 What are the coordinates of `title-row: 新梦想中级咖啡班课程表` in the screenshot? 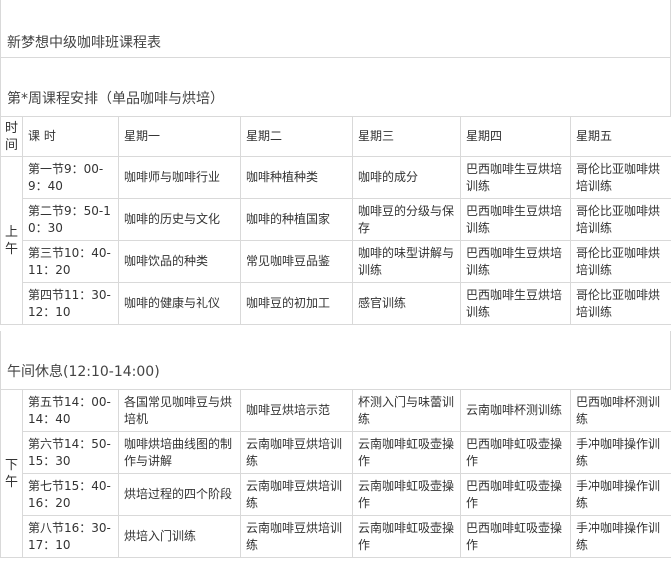 It's located at (335, 29).